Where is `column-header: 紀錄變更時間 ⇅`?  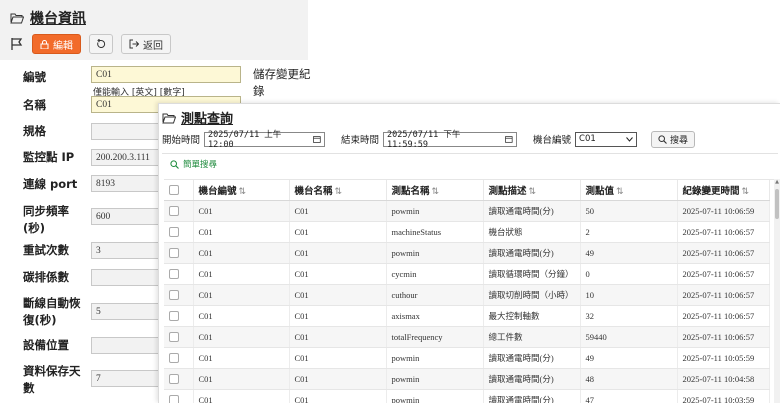
column-header: 紀錄變更時間 ⇅ is located at coordinates (723, 190).